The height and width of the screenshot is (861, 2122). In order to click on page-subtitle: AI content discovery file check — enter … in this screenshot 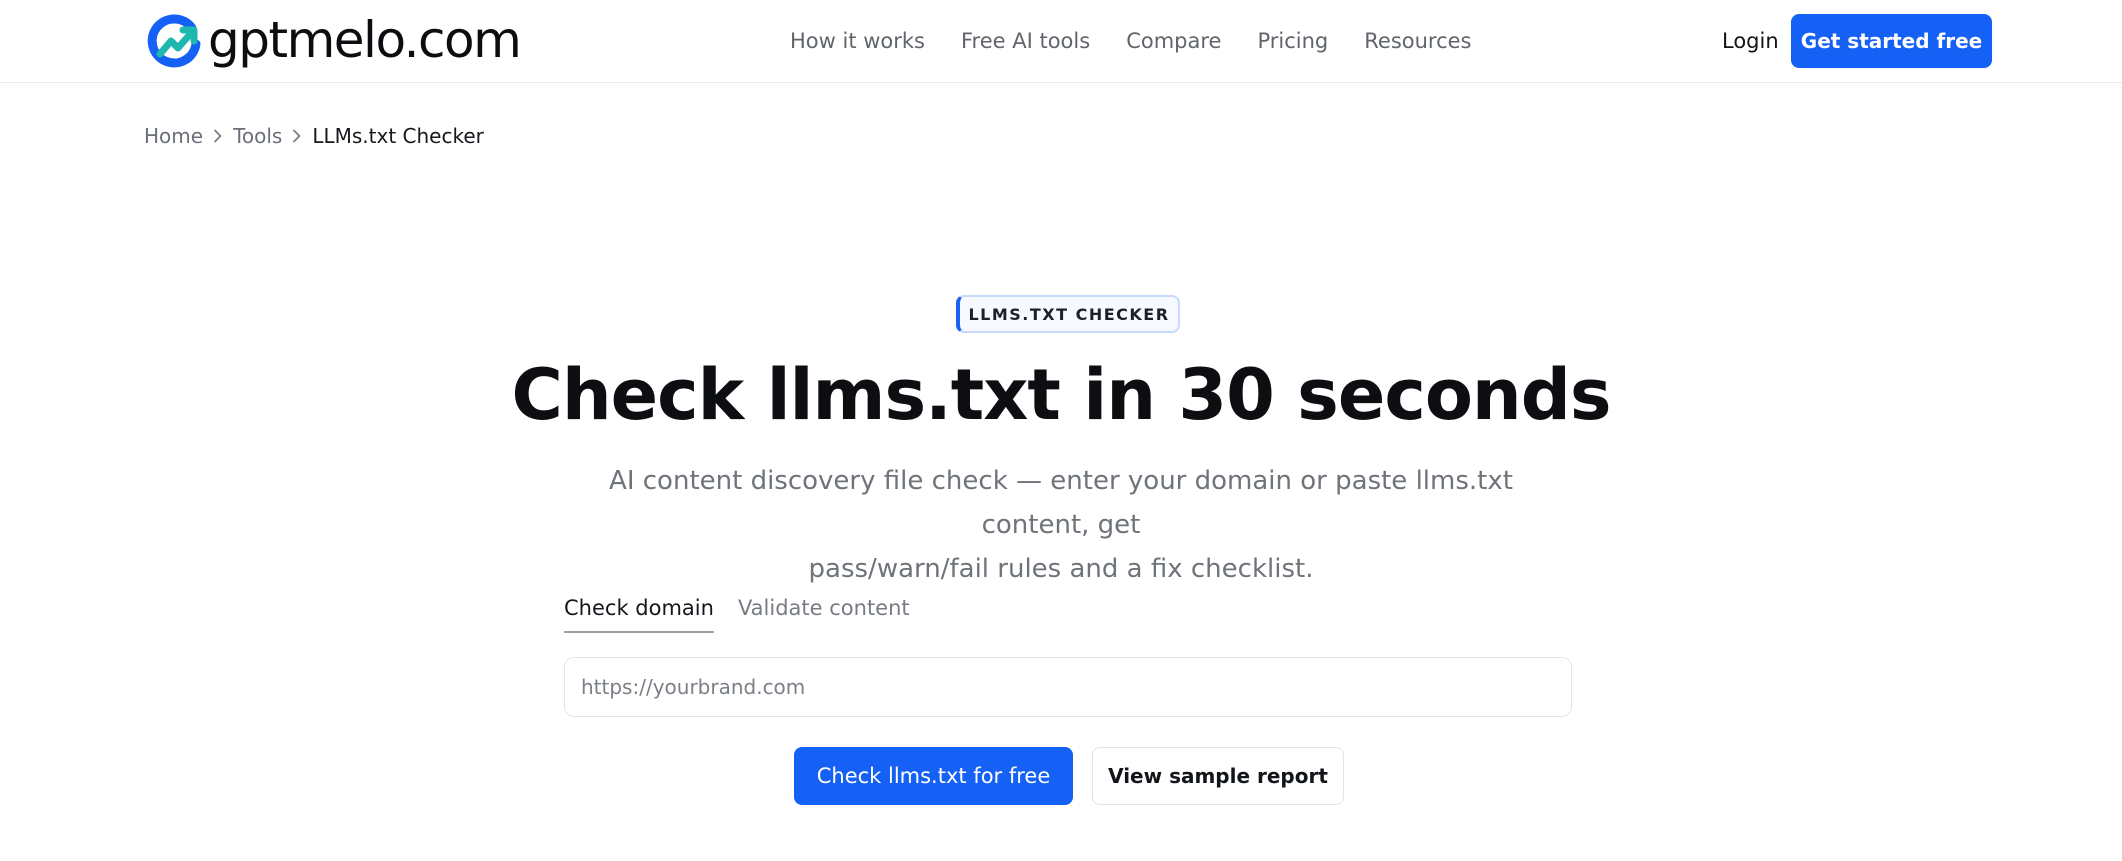, I will do `click(1061, 525)`.